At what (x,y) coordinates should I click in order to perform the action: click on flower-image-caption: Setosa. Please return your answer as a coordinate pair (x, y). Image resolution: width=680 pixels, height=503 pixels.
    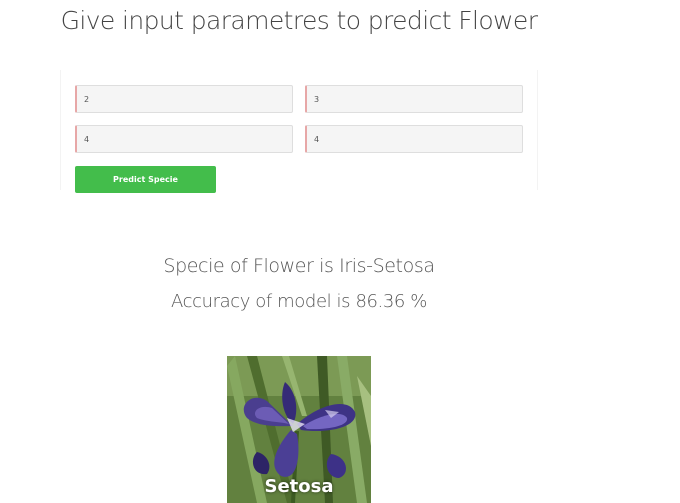
    Looking at the image, I should click on (299, 486).